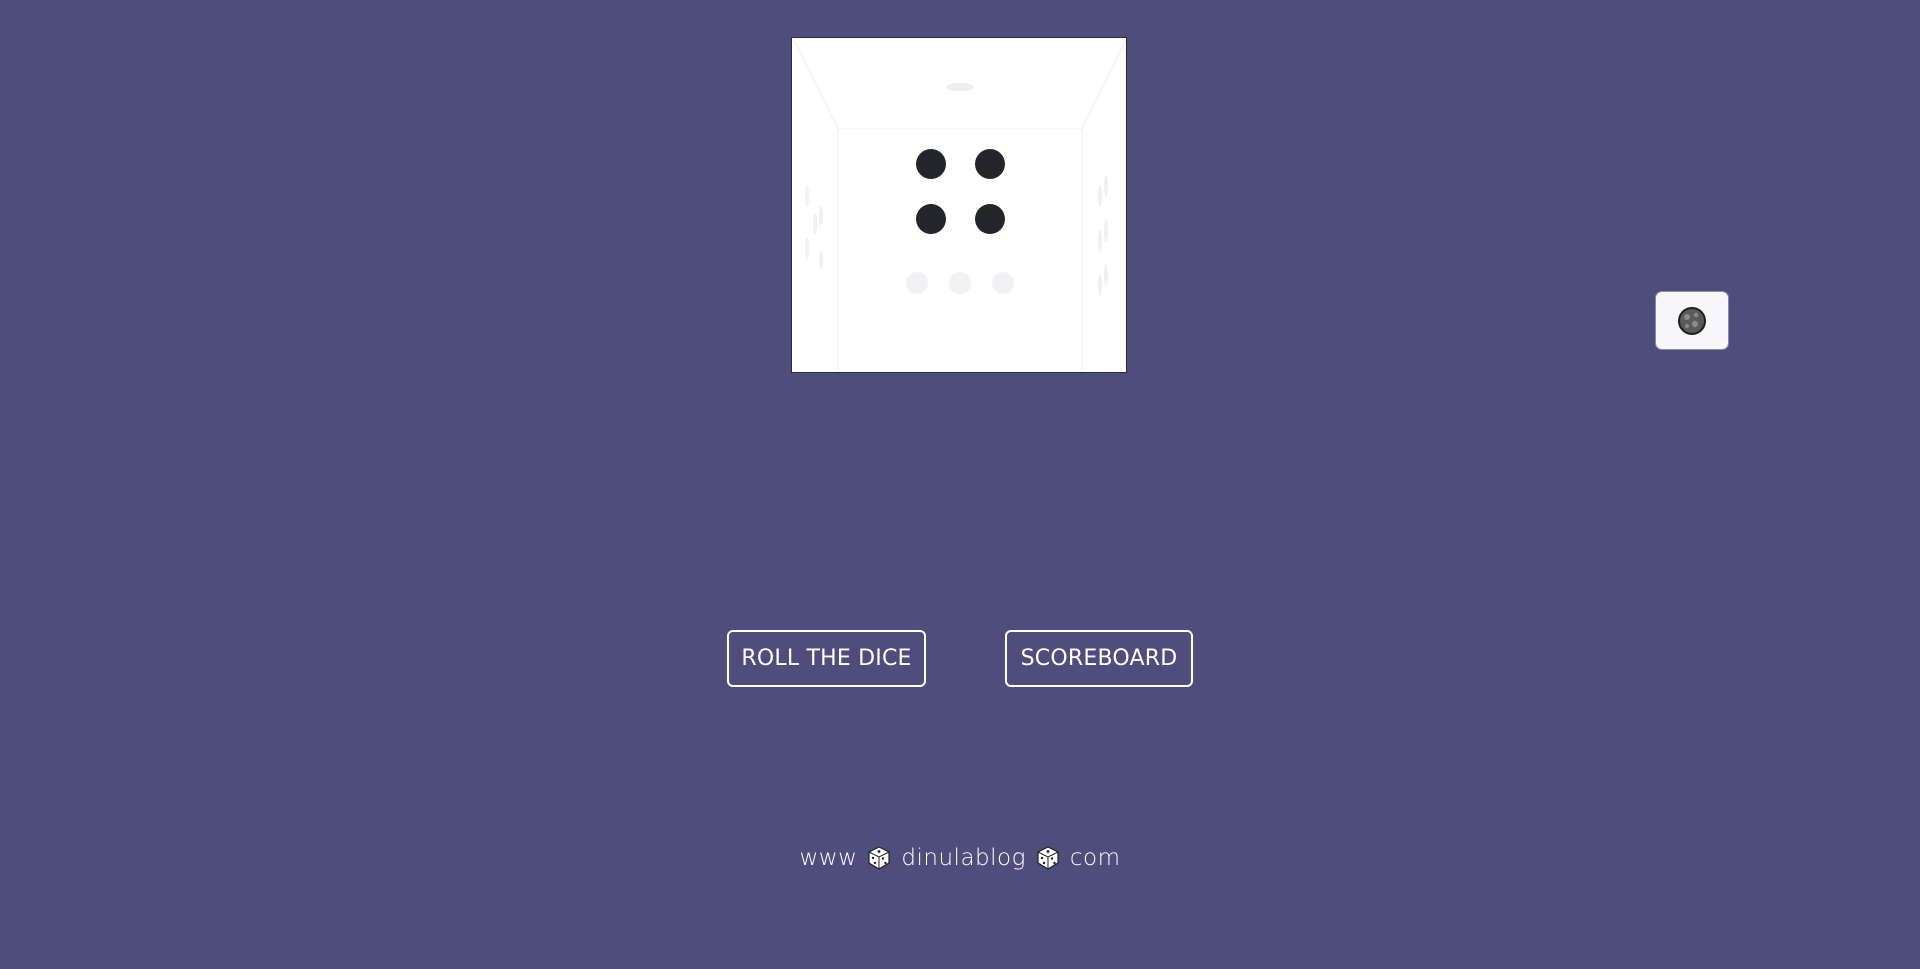 The width and height of the screenshot is (1920, 969). I want to click on die-3d-view, so click(959, 205).